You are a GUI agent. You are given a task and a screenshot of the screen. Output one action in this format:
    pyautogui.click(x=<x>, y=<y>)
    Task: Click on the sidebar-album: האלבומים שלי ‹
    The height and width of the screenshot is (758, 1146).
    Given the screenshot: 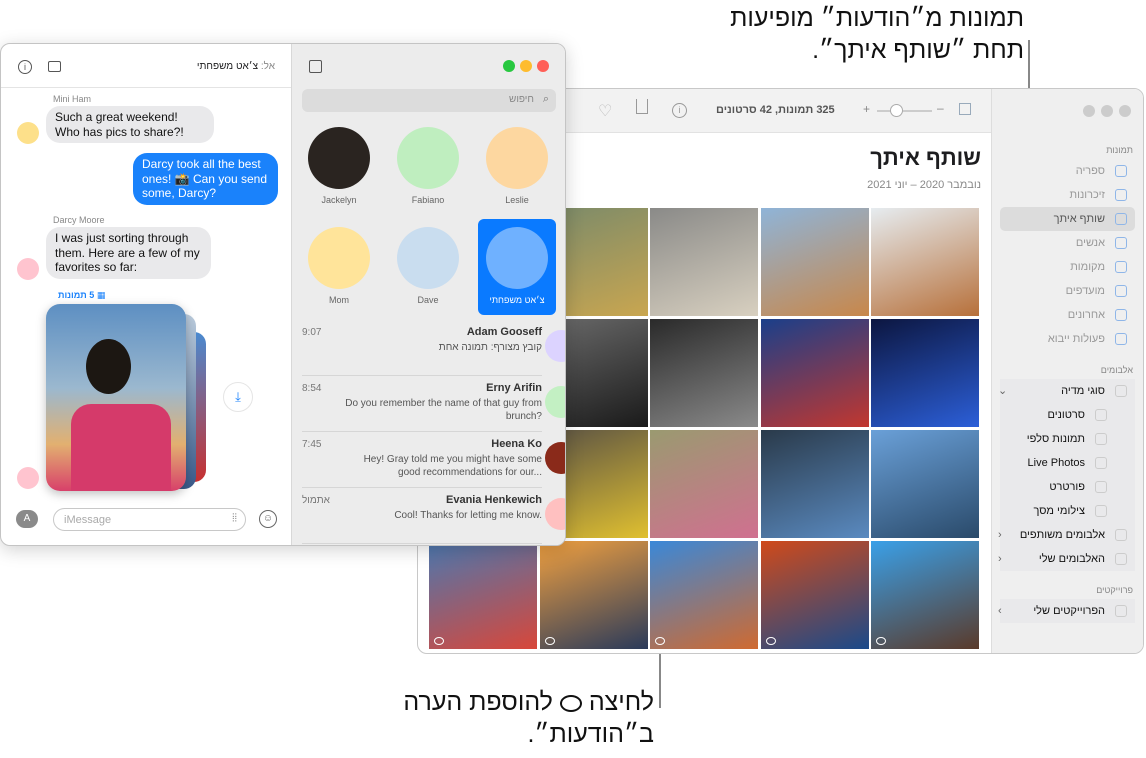 What is the action you would take?
    pyautogui.click(x=1066, y=559)
    